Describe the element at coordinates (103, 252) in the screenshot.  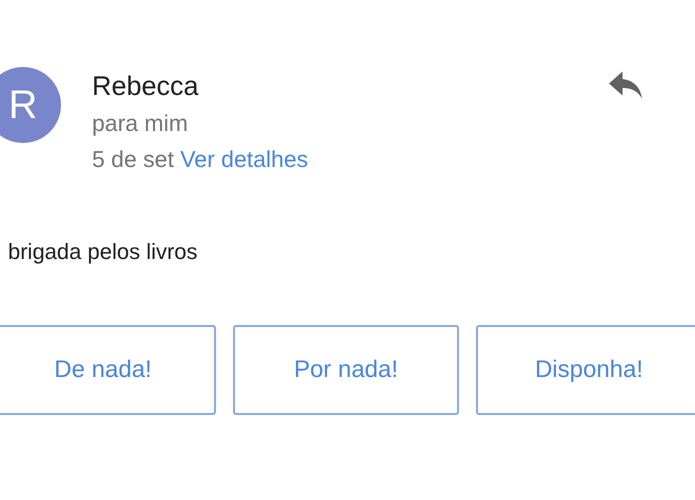
I see `message-body: brigada pelos livros` at that location.